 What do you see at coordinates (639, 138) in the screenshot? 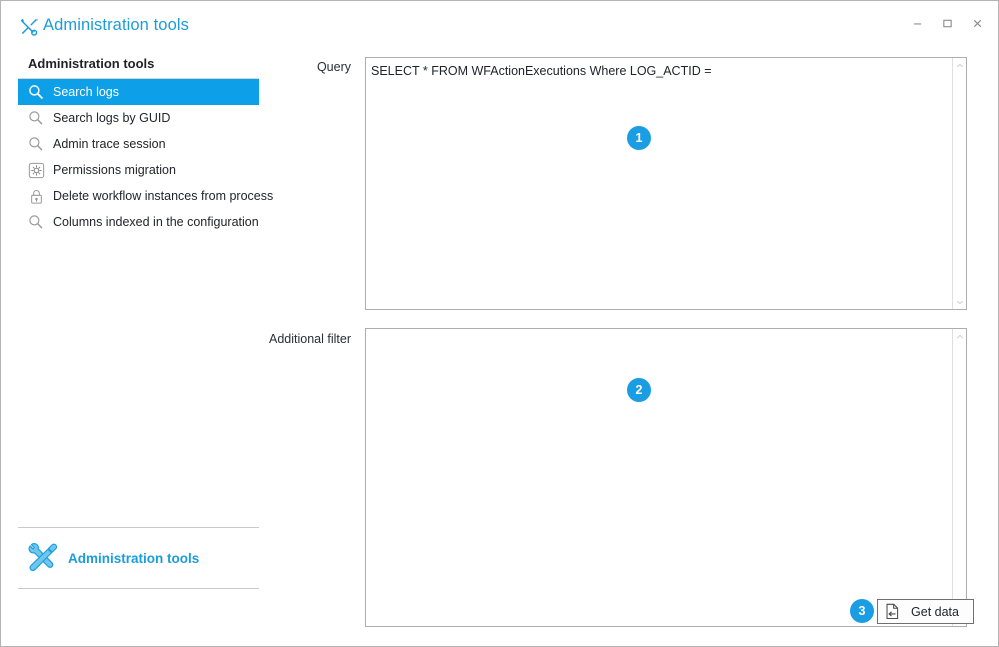
I see `callout-badge-1: 1` at bounding box center [639, 138].